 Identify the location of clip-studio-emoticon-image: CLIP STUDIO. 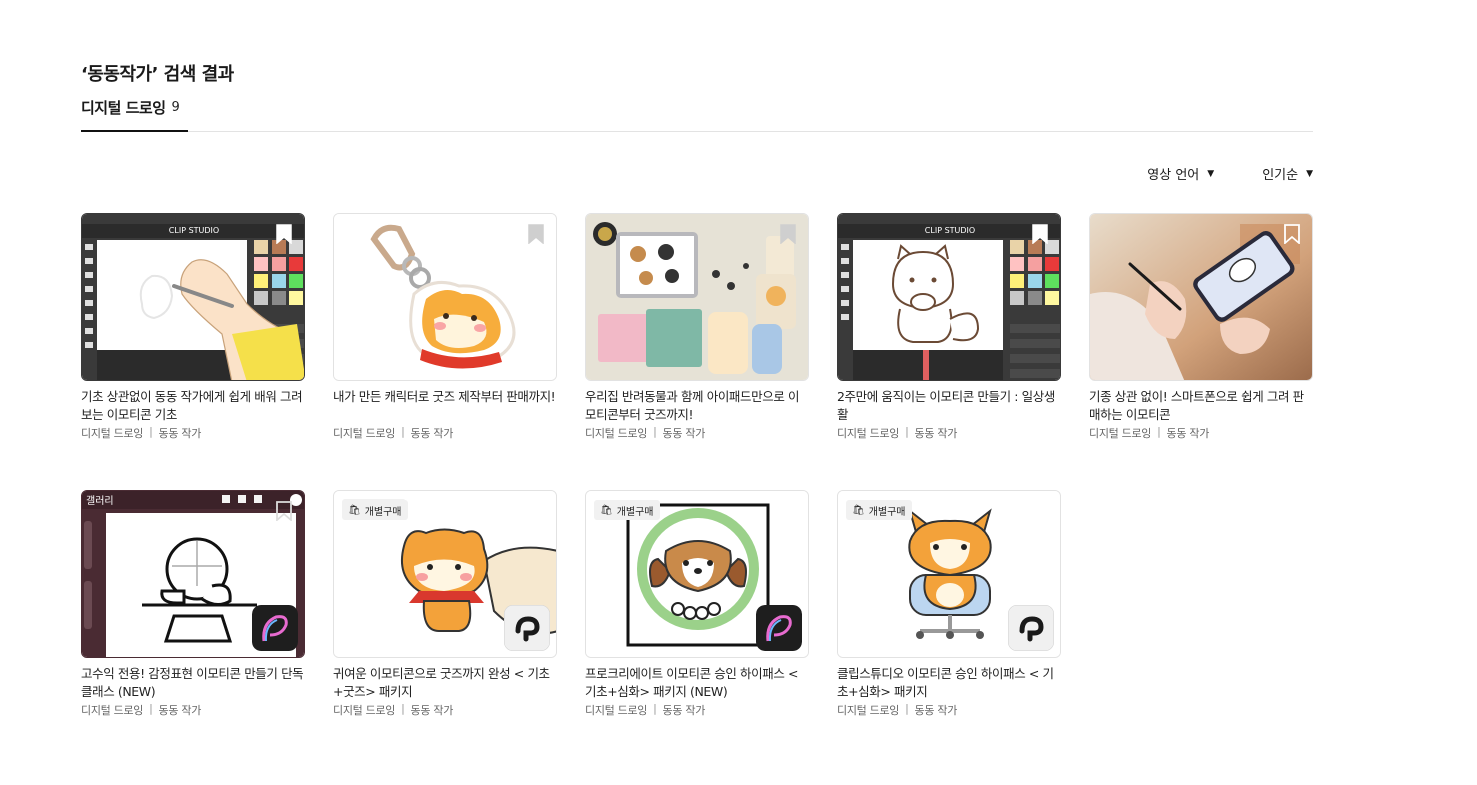
(949, 297).